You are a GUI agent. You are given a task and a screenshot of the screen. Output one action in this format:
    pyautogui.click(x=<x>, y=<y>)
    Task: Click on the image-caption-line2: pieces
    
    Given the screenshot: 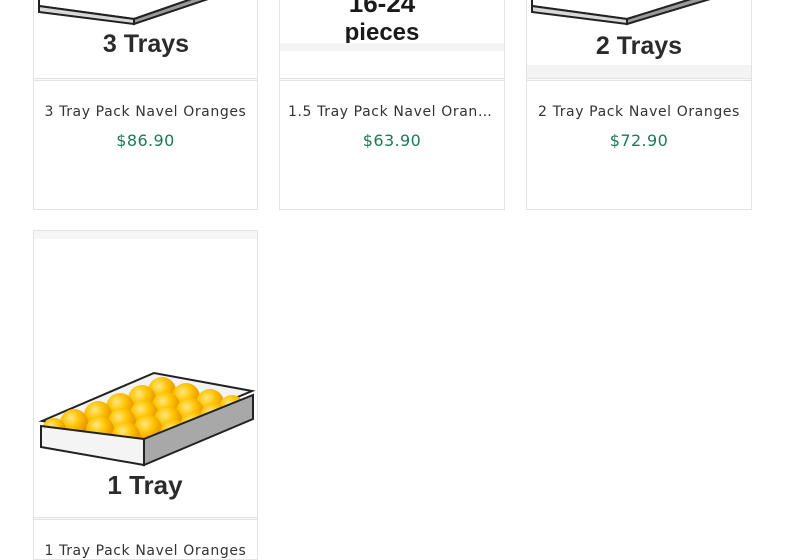 What is the action you would take?
    pyautogui.click(x=382, y=32)
    